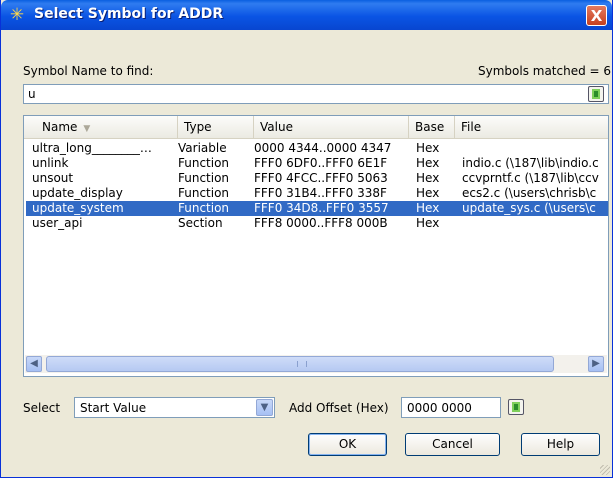 The height and width of the screenshot is (478, 613). I want to click on cell-type: Variable, so click(202, 148).